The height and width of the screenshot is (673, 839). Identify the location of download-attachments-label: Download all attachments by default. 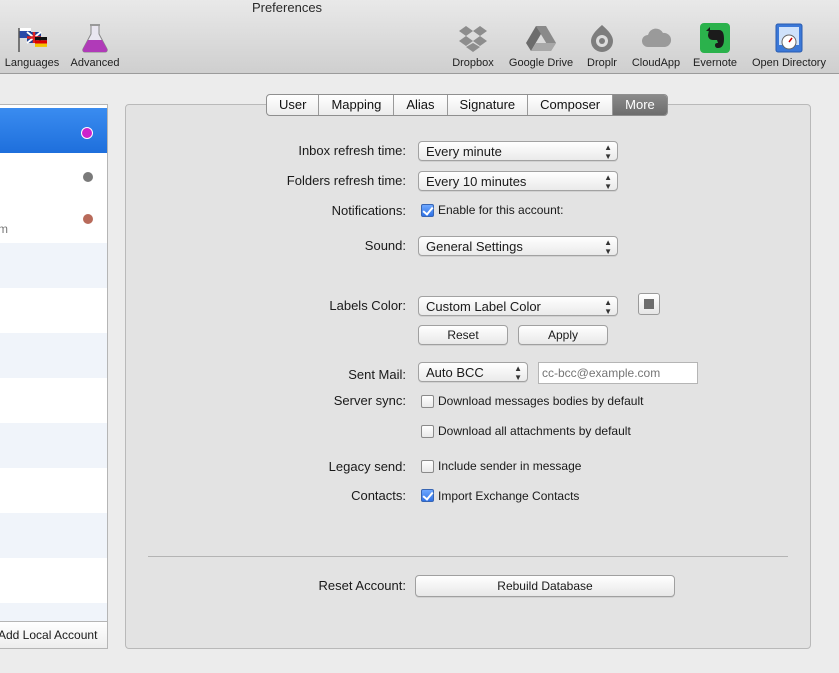
(534, 431).